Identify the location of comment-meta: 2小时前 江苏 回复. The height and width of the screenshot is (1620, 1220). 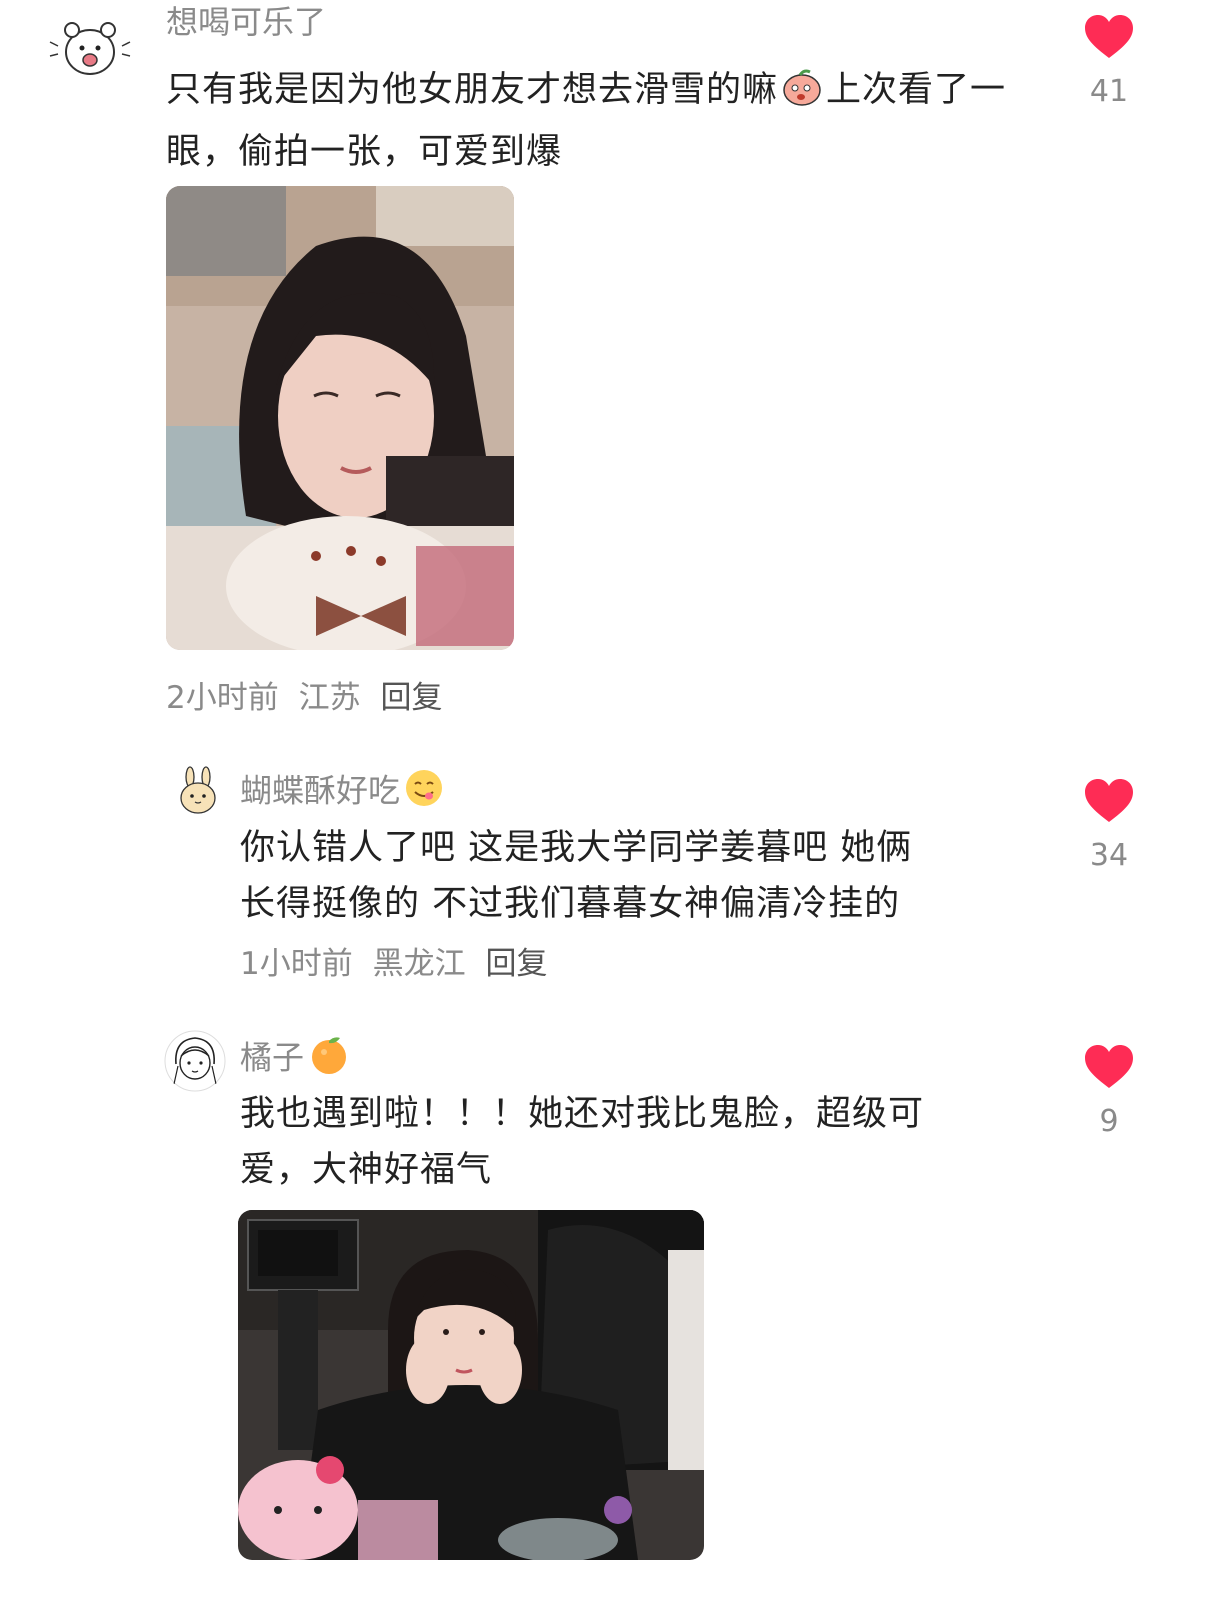
(309, 698).